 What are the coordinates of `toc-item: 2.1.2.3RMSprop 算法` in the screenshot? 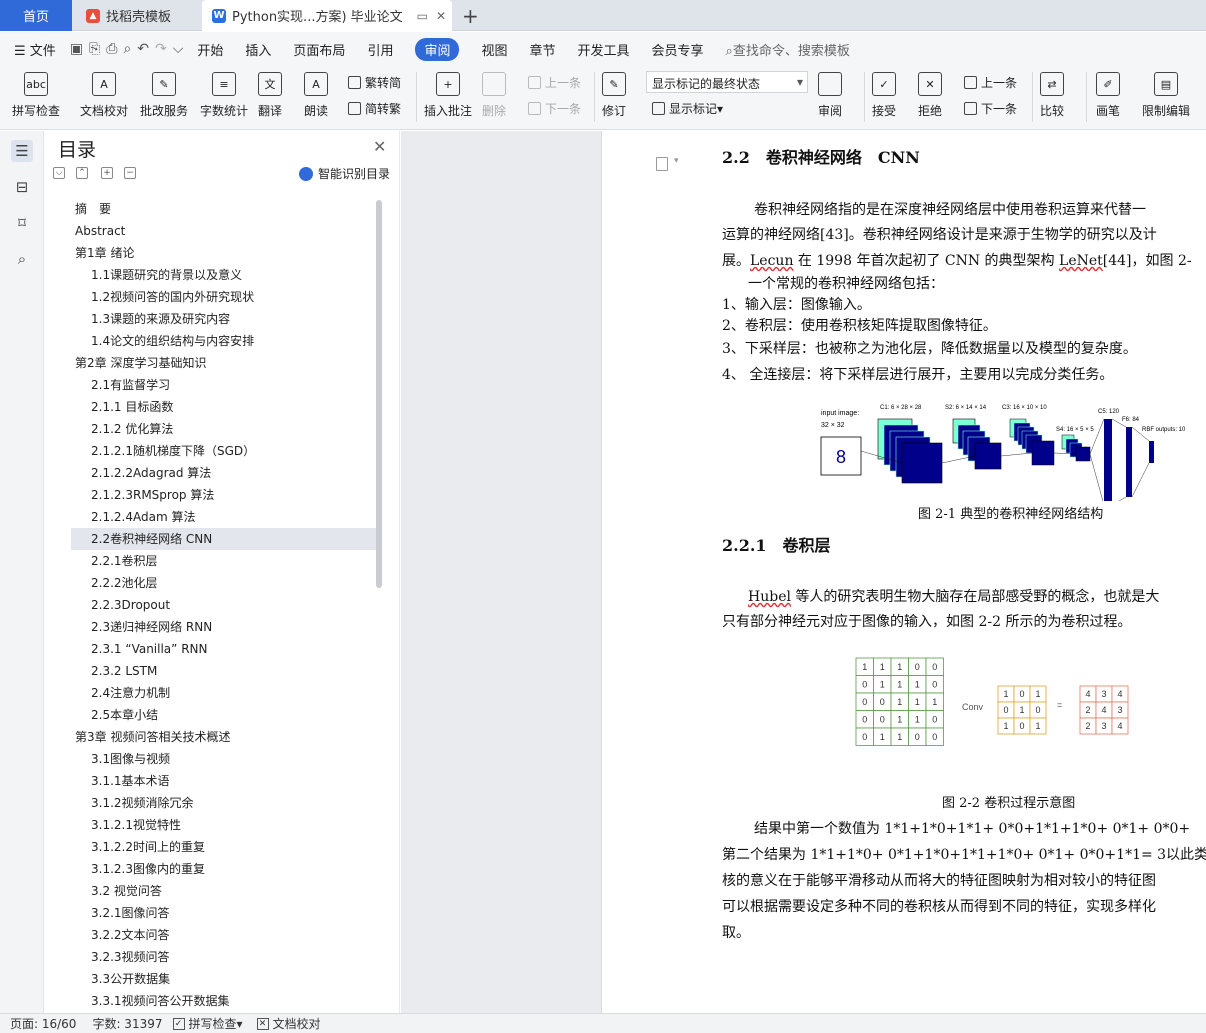 It's located at (223, 495).